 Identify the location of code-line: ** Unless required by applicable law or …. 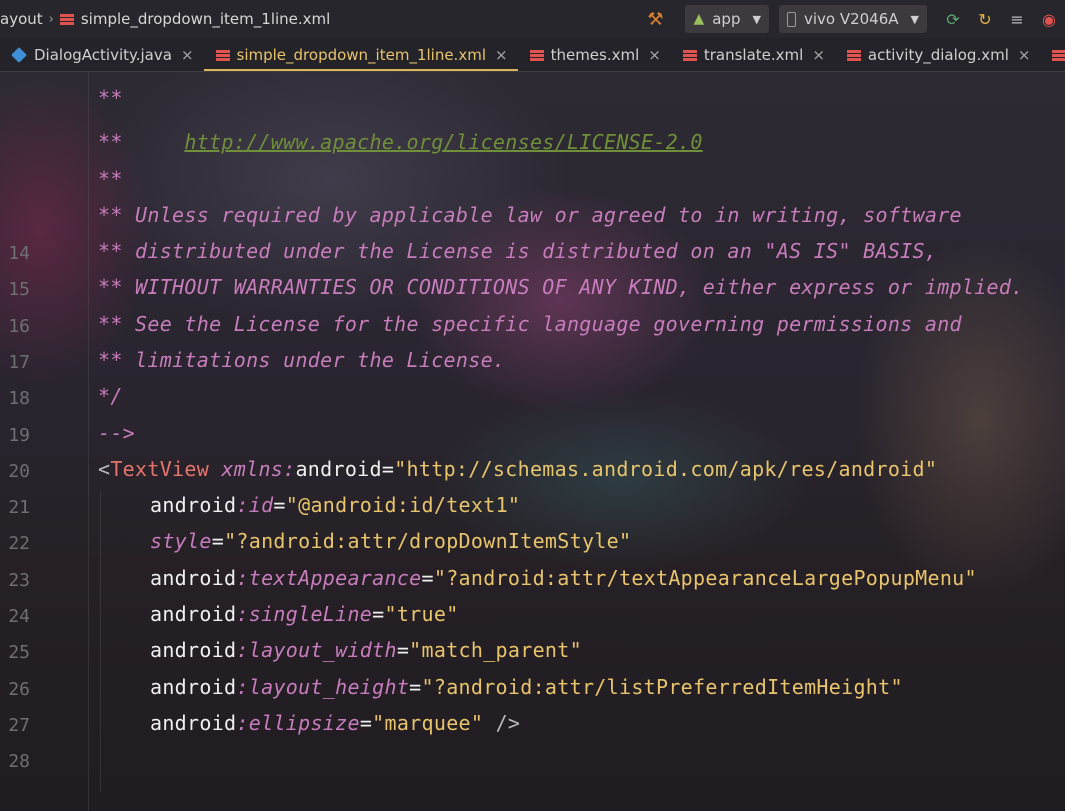
(532, 217).